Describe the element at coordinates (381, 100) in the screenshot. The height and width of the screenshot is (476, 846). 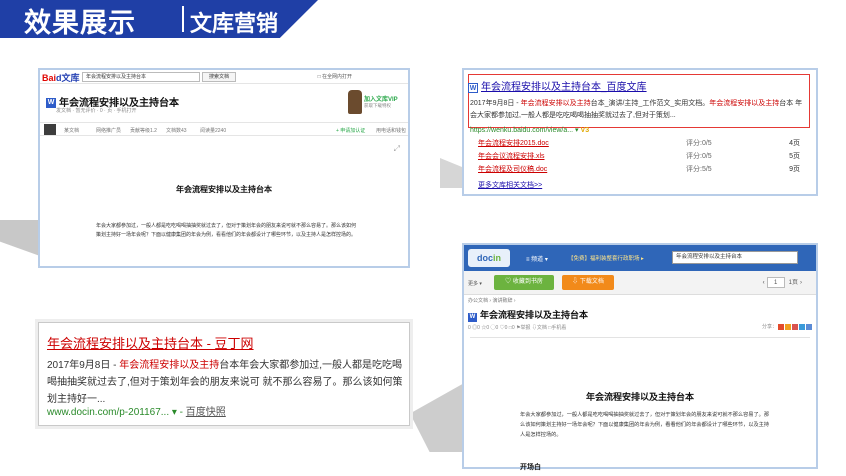
I see `vip-title: 加入文库VIP` at that location.